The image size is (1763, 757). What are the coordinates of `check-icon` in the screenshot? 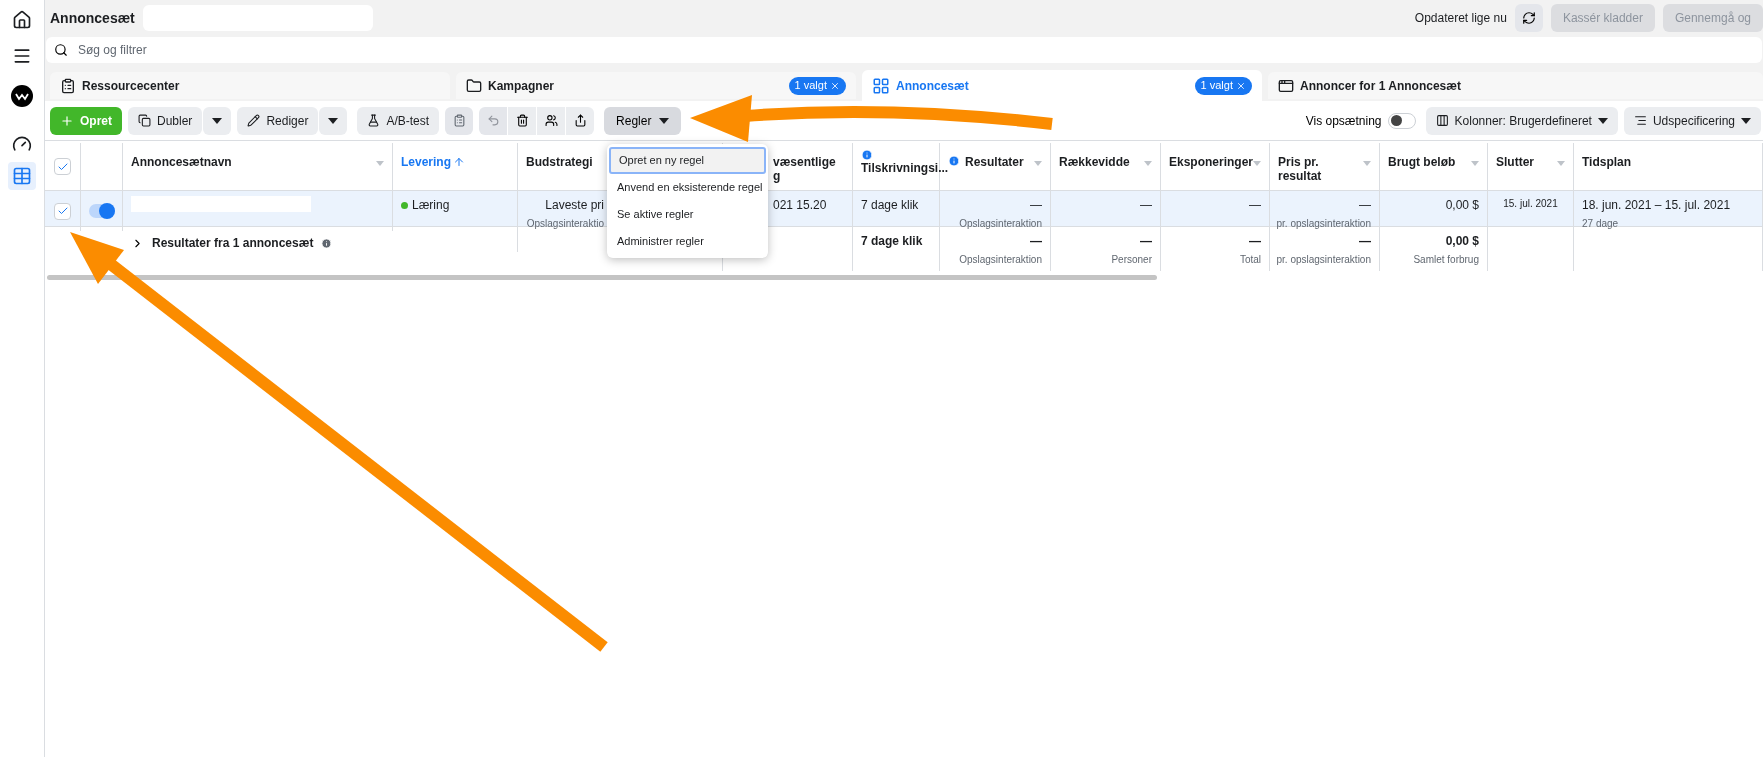 It's located at (62, 211).